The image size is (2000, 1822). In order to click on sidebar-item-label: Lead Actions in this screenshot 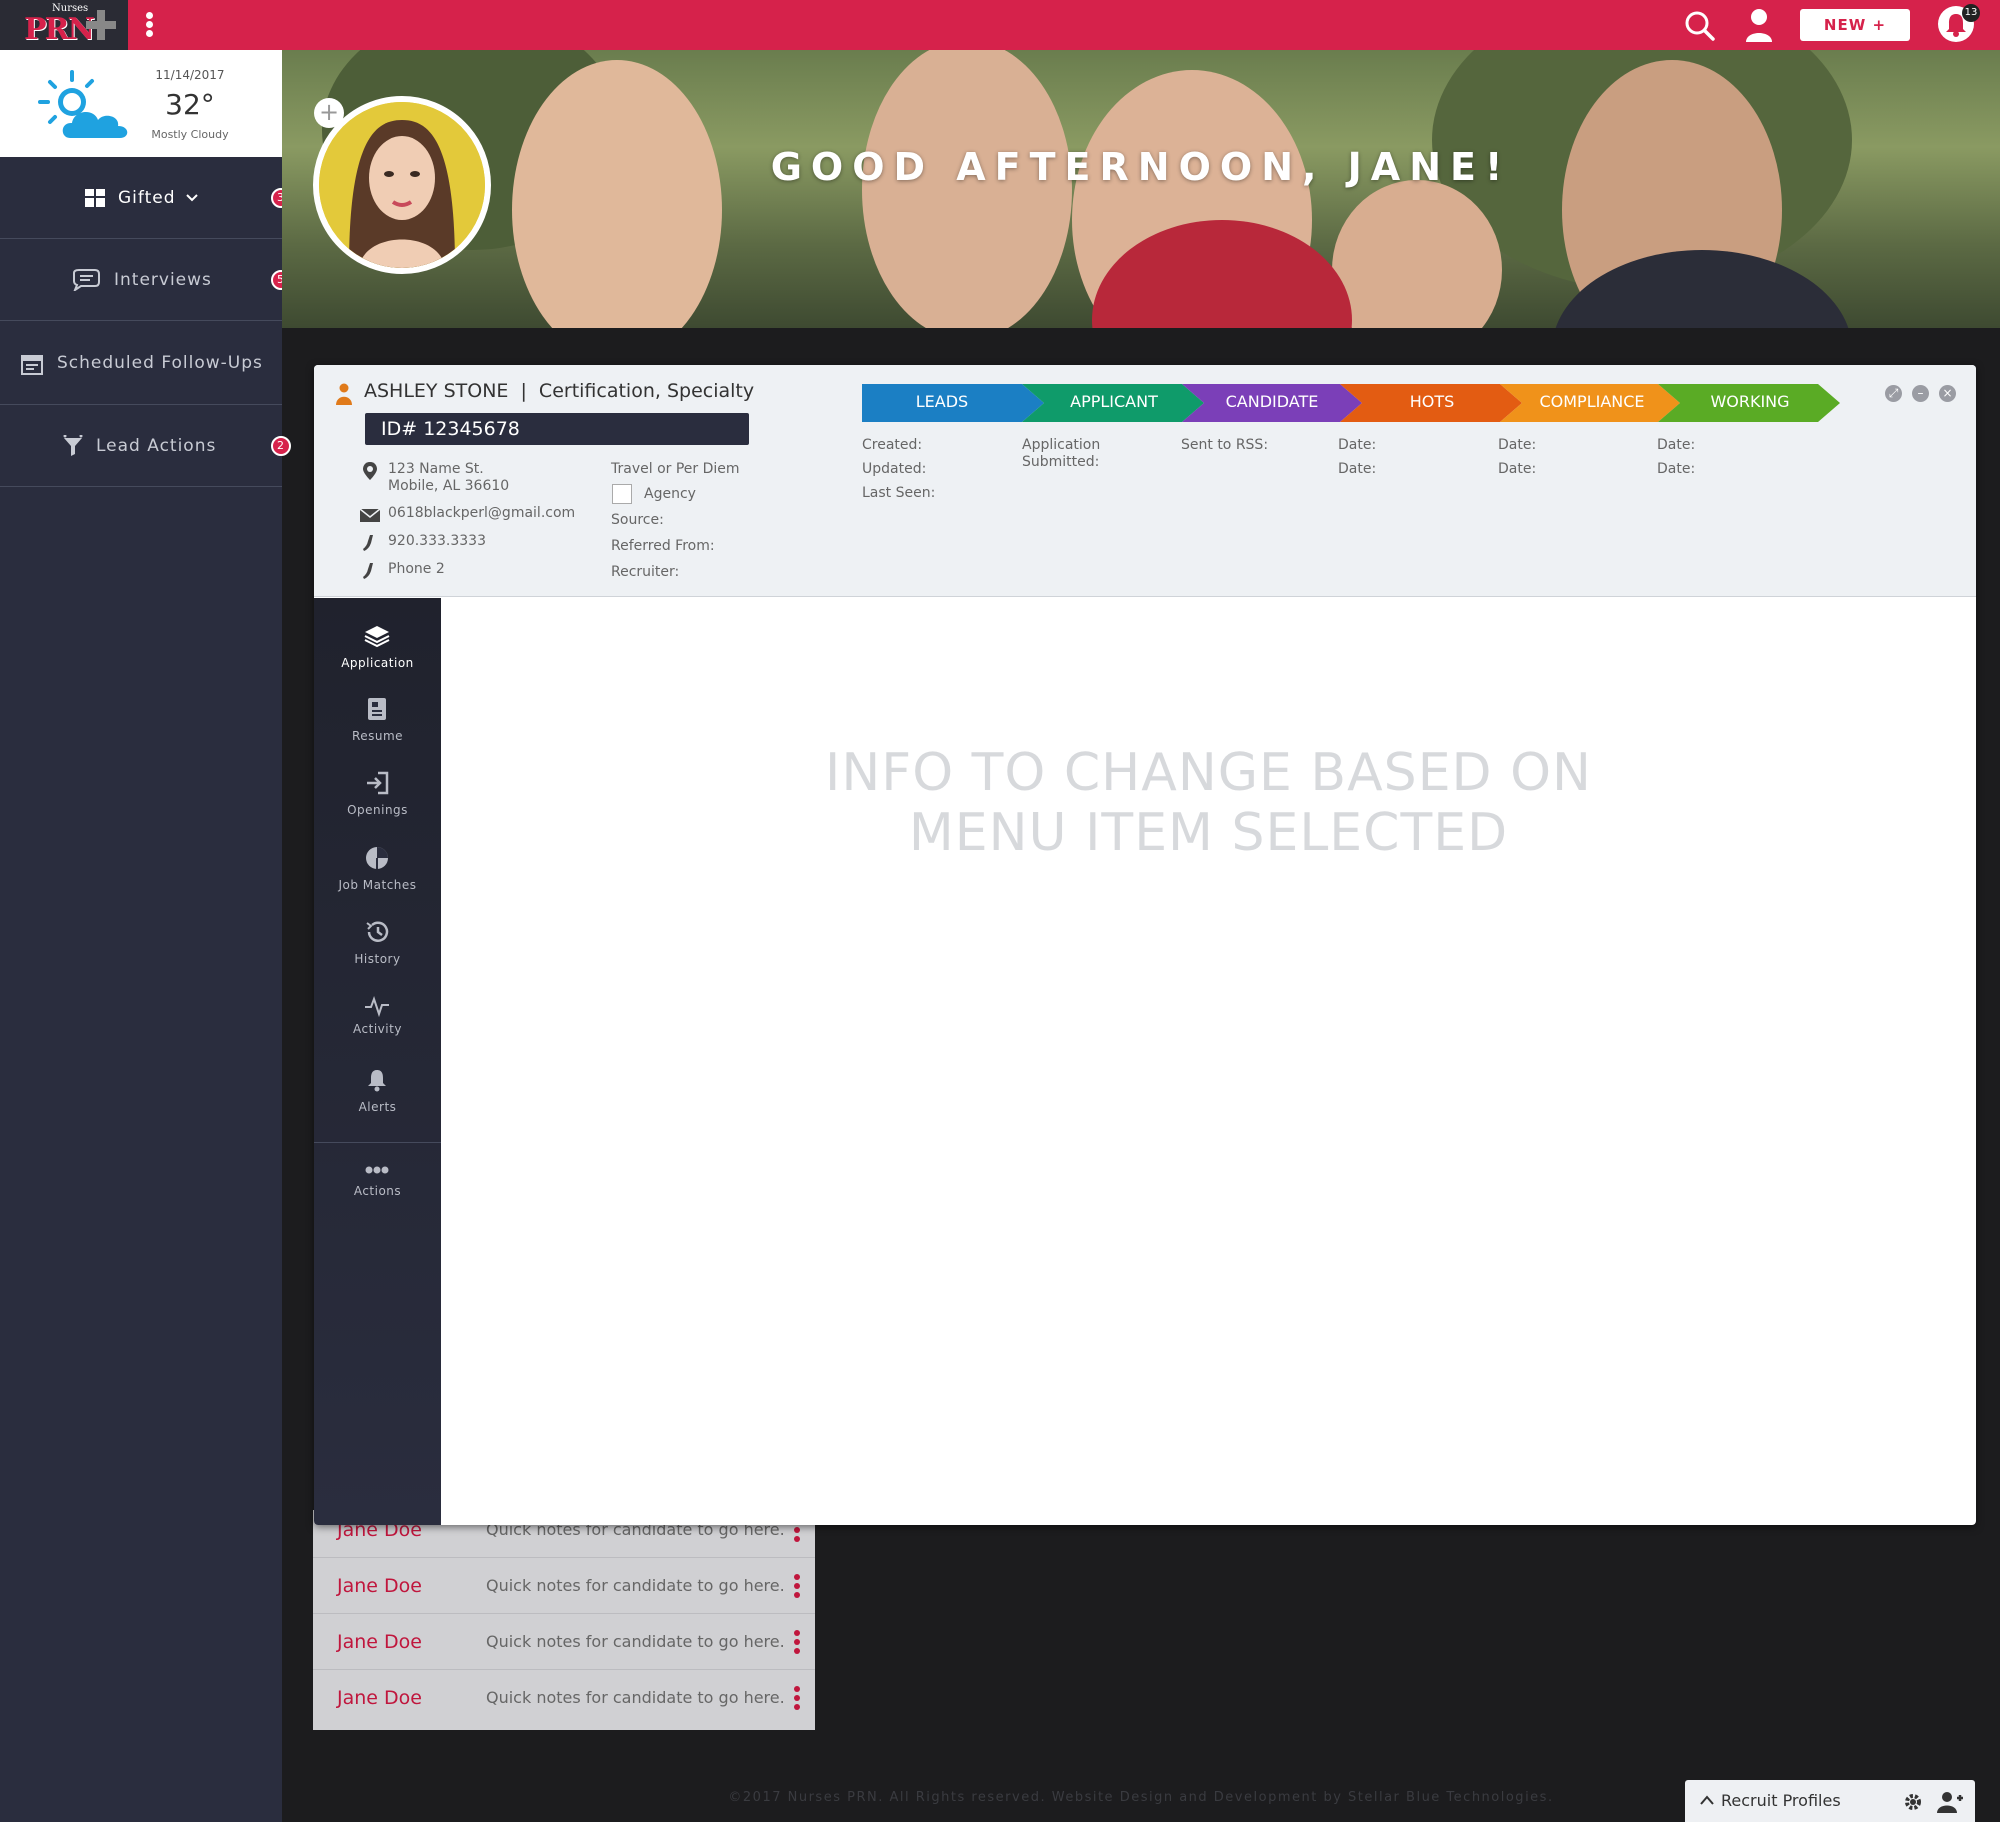, I will do `click(156, 446)`.